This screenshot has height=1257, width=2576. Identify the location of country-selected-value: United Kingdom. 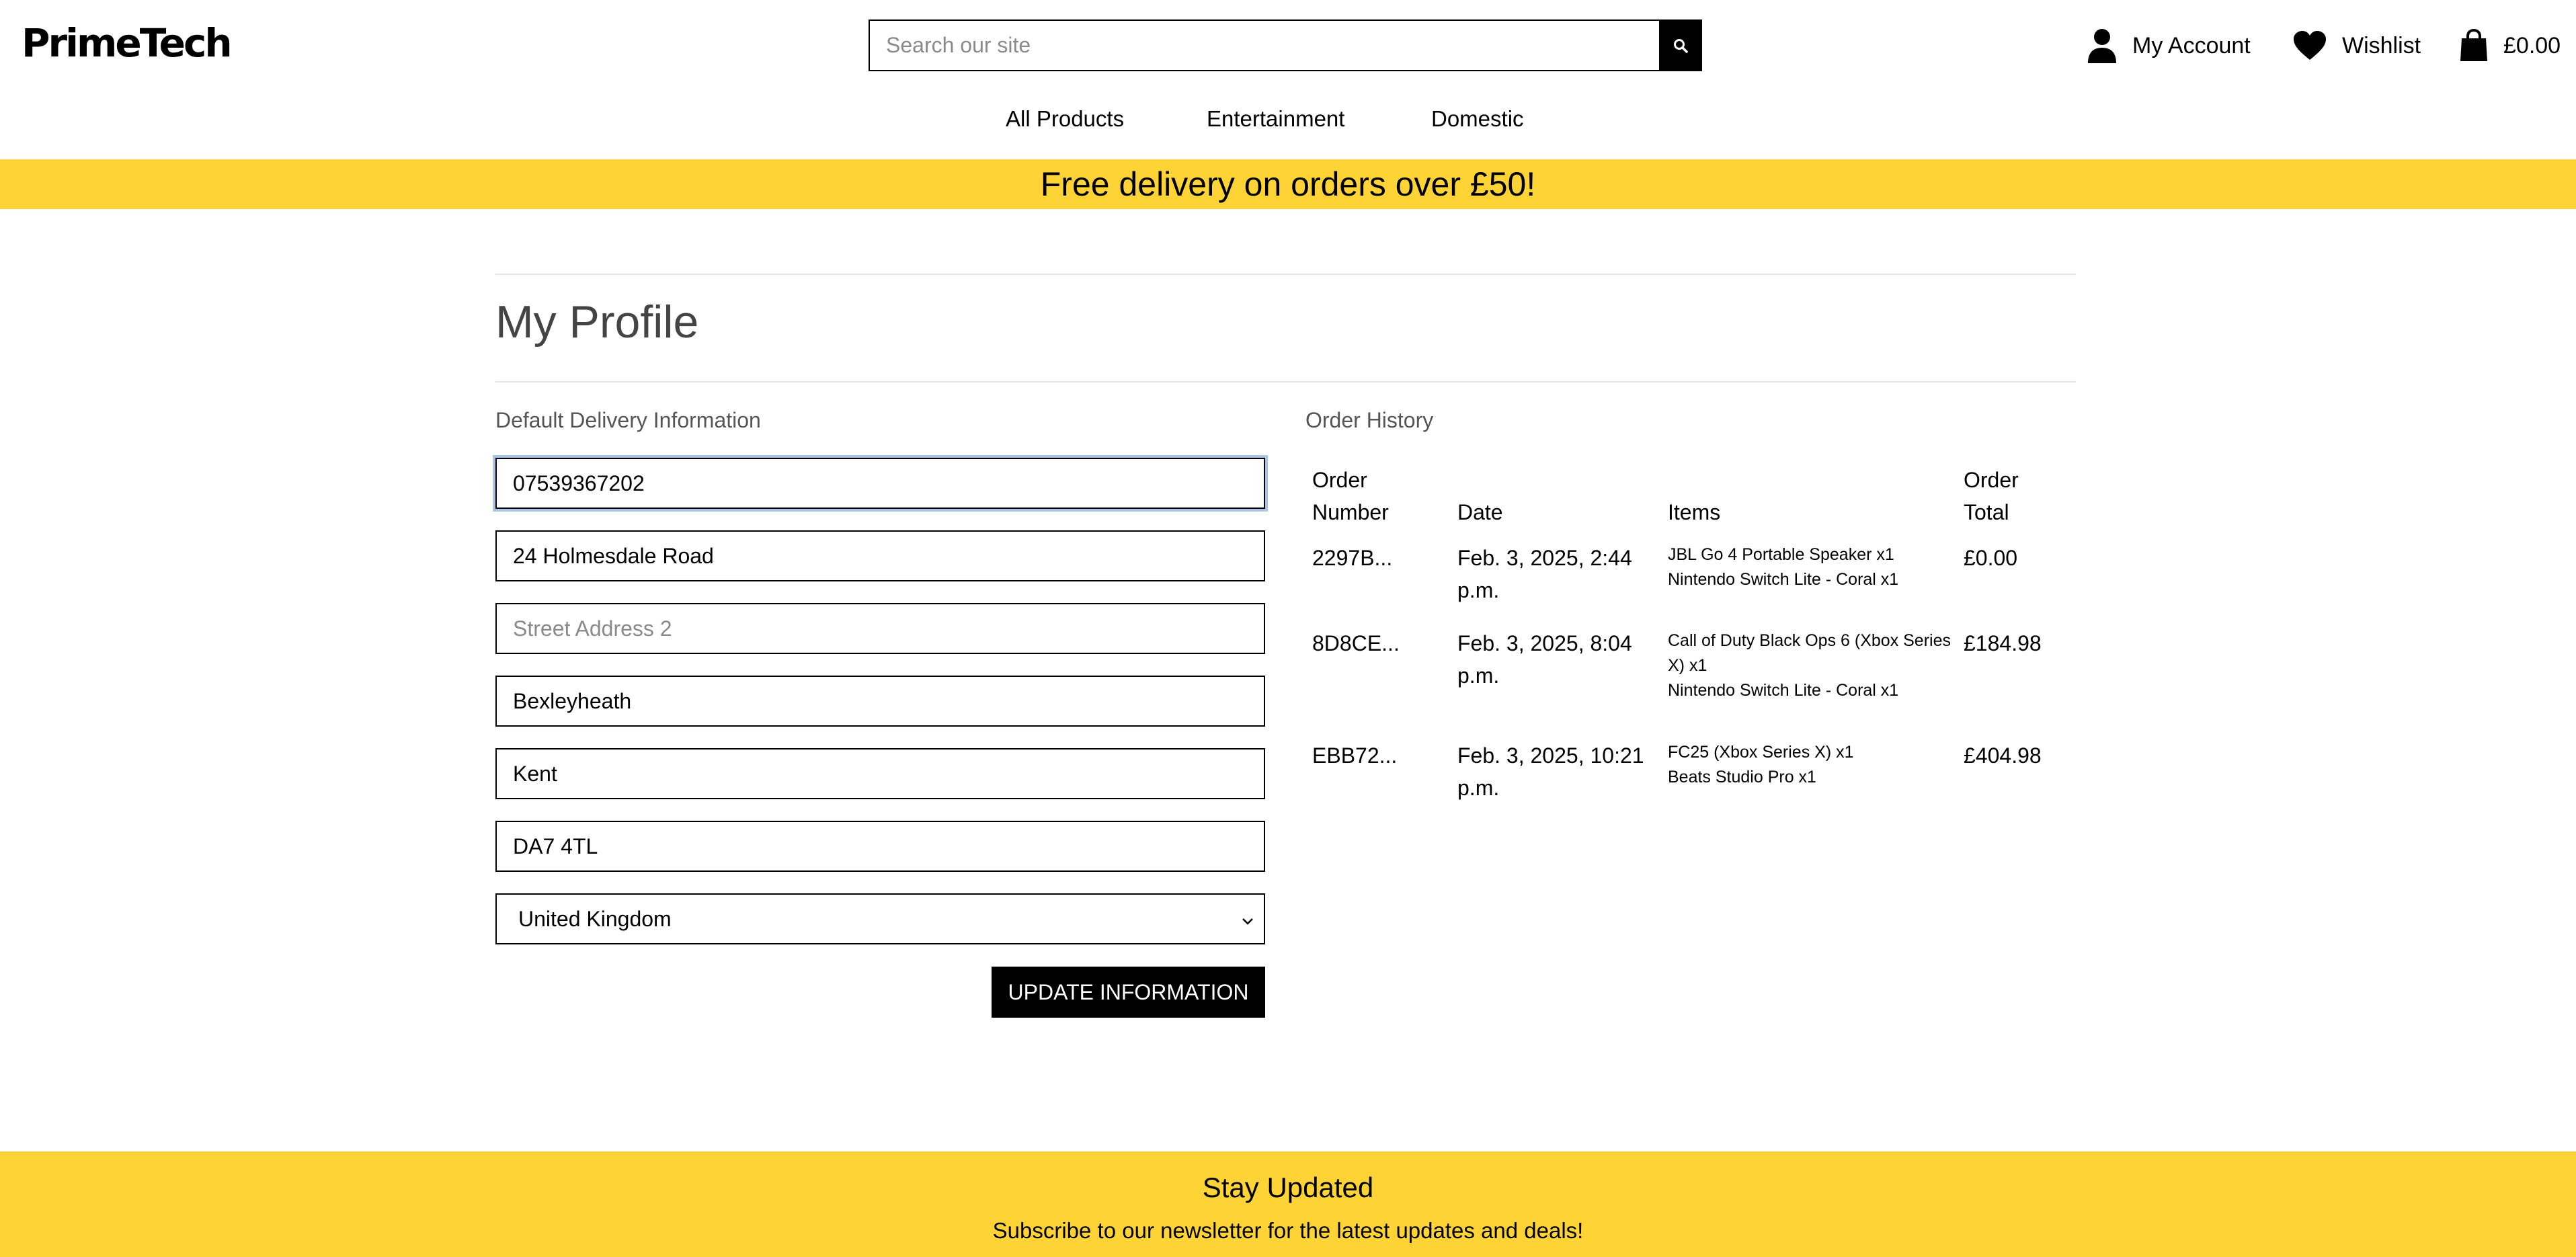
(595, 919).